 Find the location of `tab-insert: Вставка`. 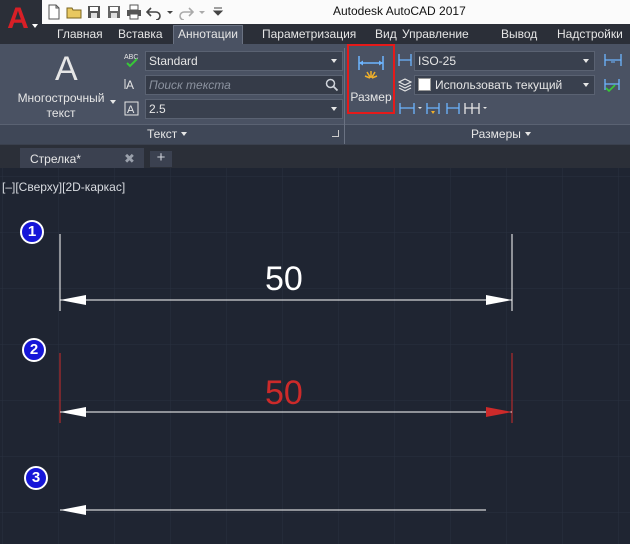

tab-insert: Вставка is located at coordinates (140, 34).